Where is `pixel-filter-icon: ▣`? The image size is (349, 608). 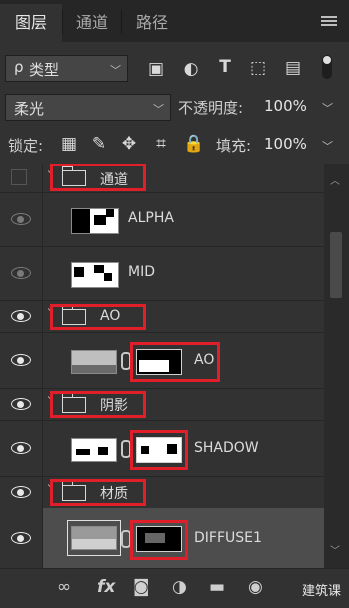
pixel-filter-icon: ▣ is located at coordinates (156, 69).